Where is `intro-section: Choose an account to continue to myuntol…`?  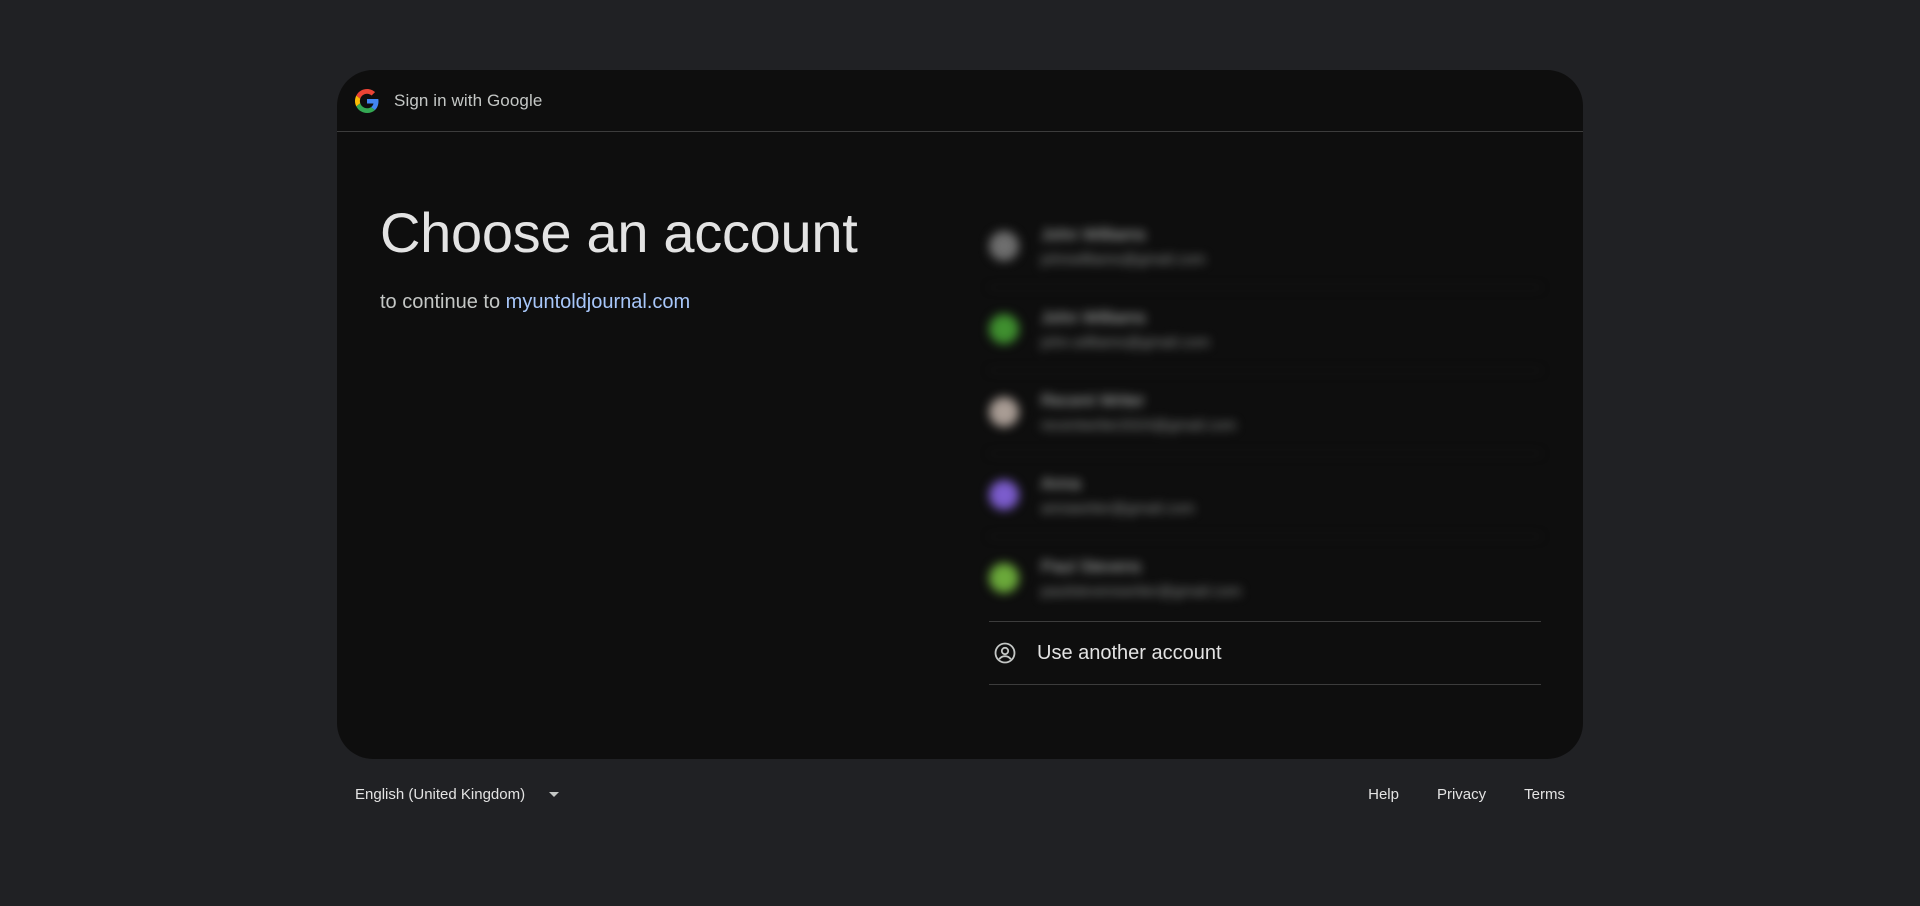 intro-section: Choose an account to continue to myuntol… is located at coordinates (619, 257).